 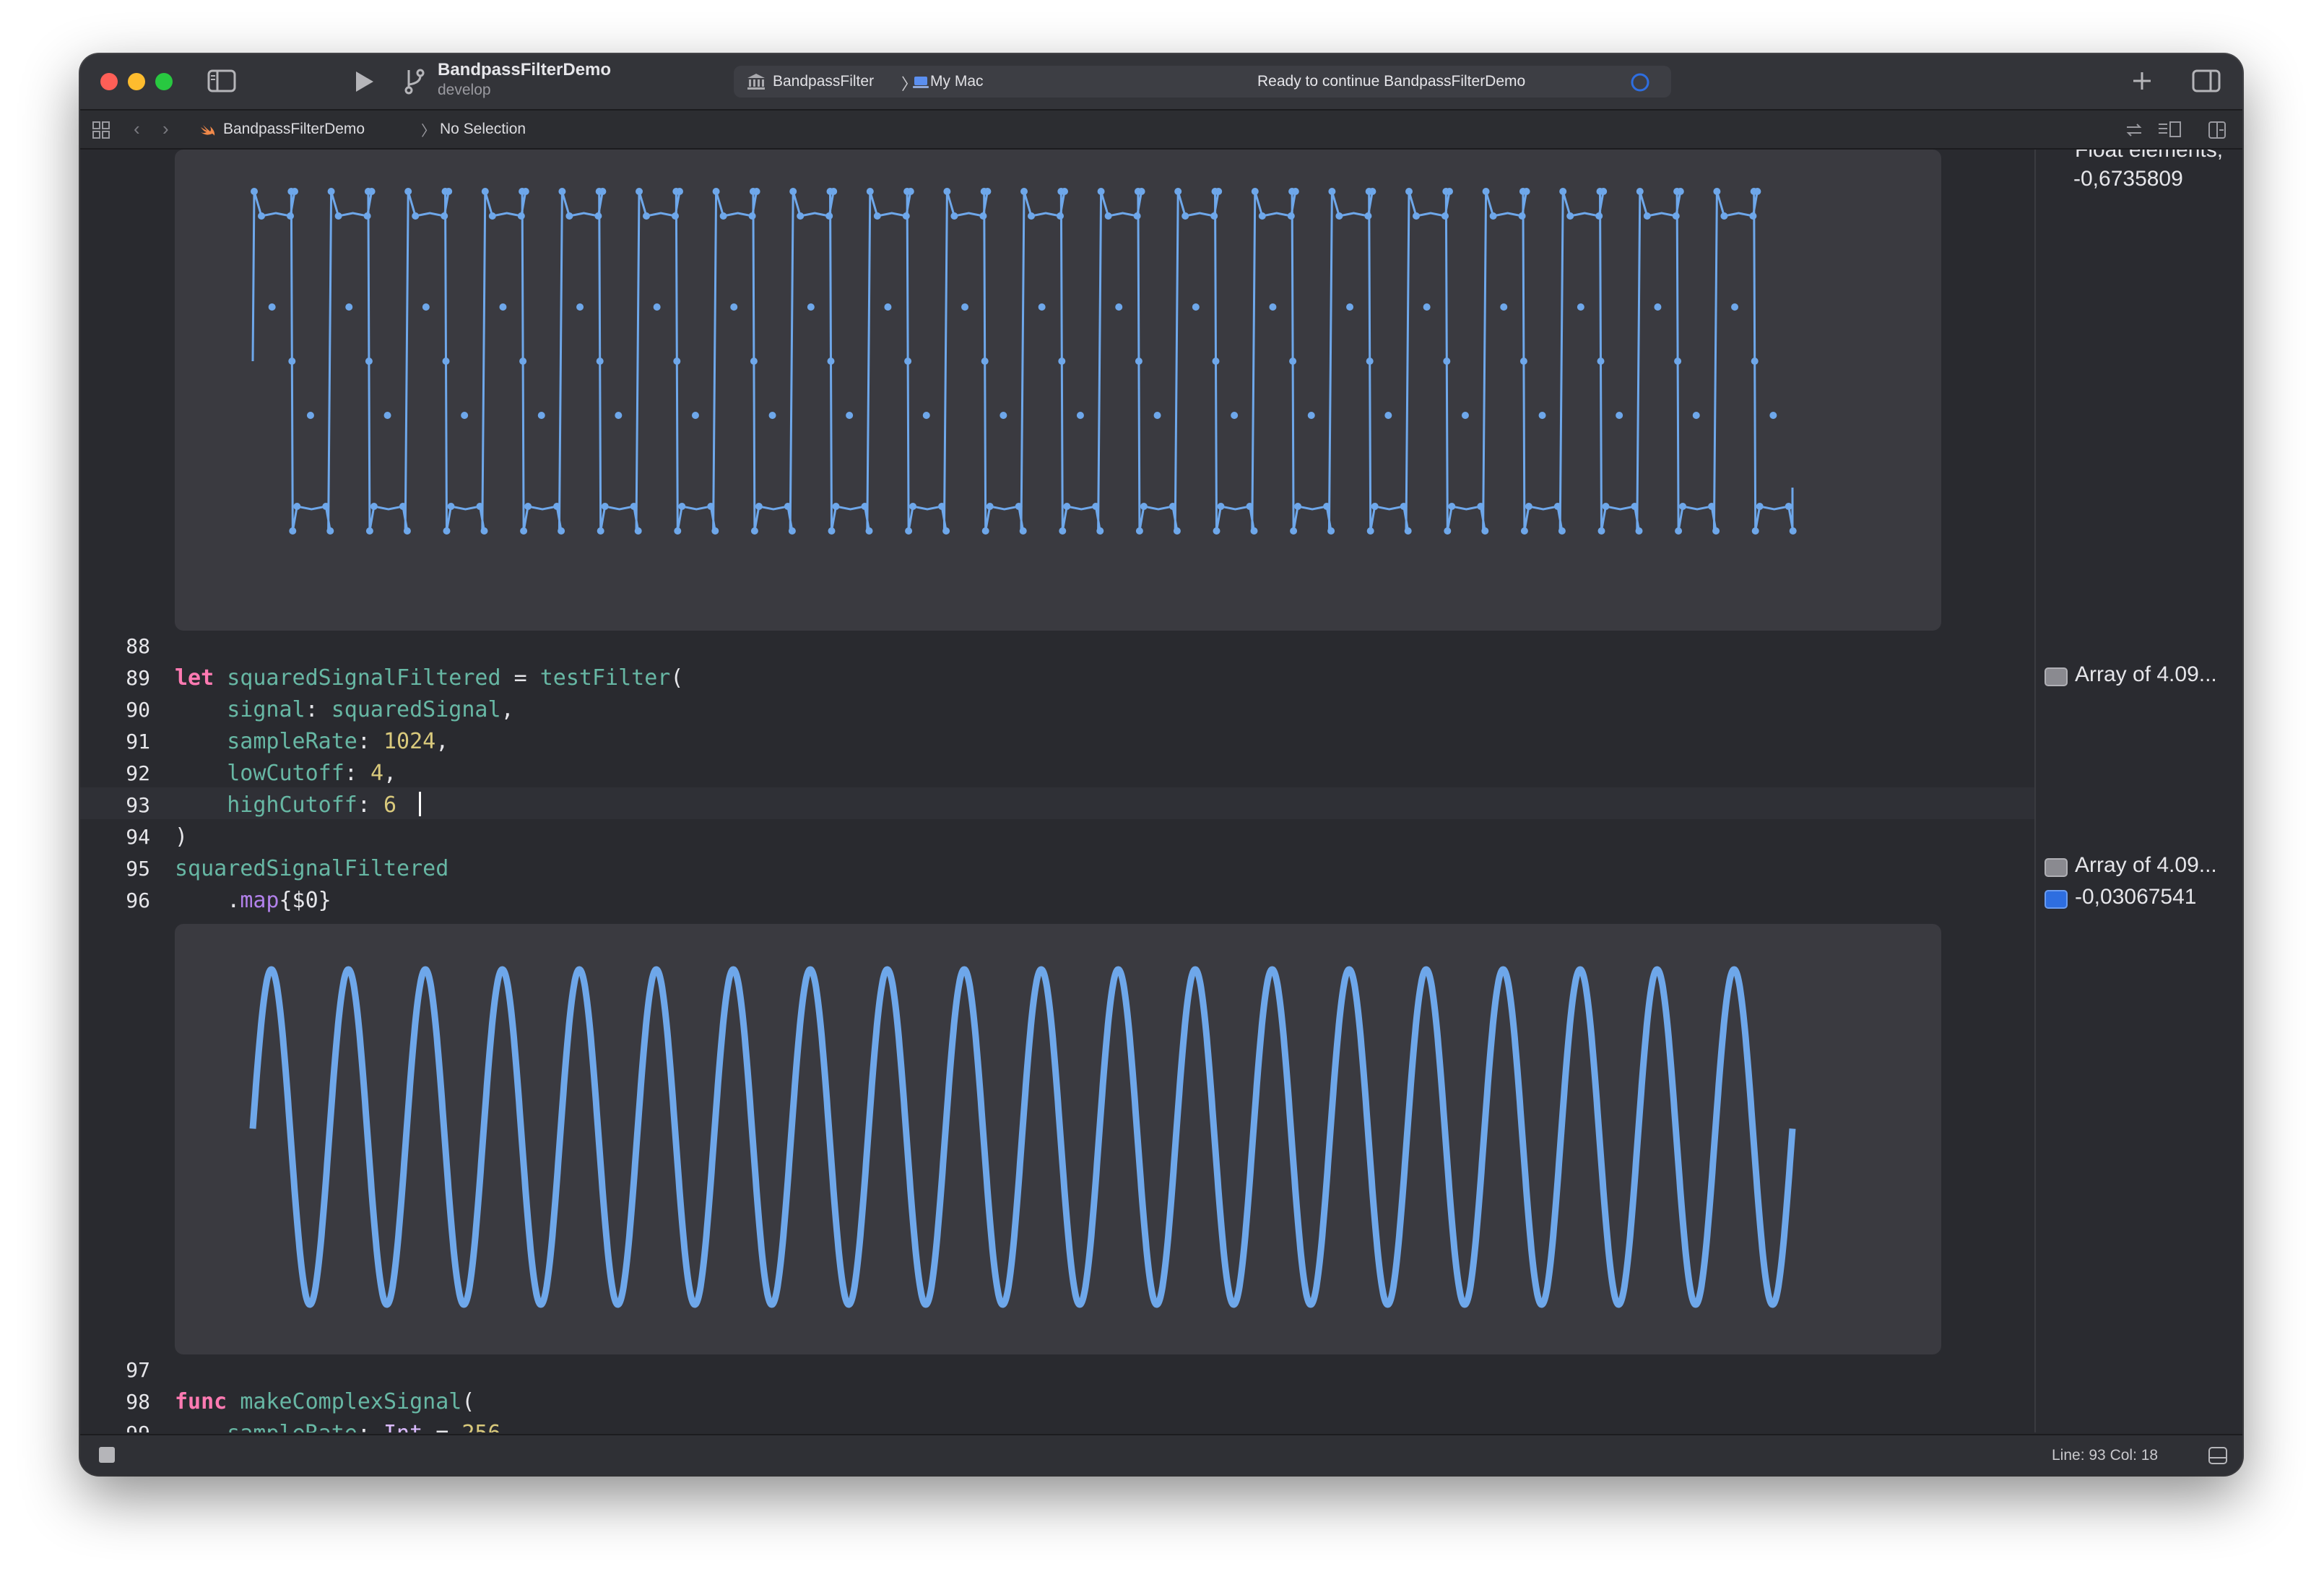 What do you see at coordinates (165, 129) in the screenshot?
I see `forward-chevron-icon: ›` at bounding box center [165, 129].